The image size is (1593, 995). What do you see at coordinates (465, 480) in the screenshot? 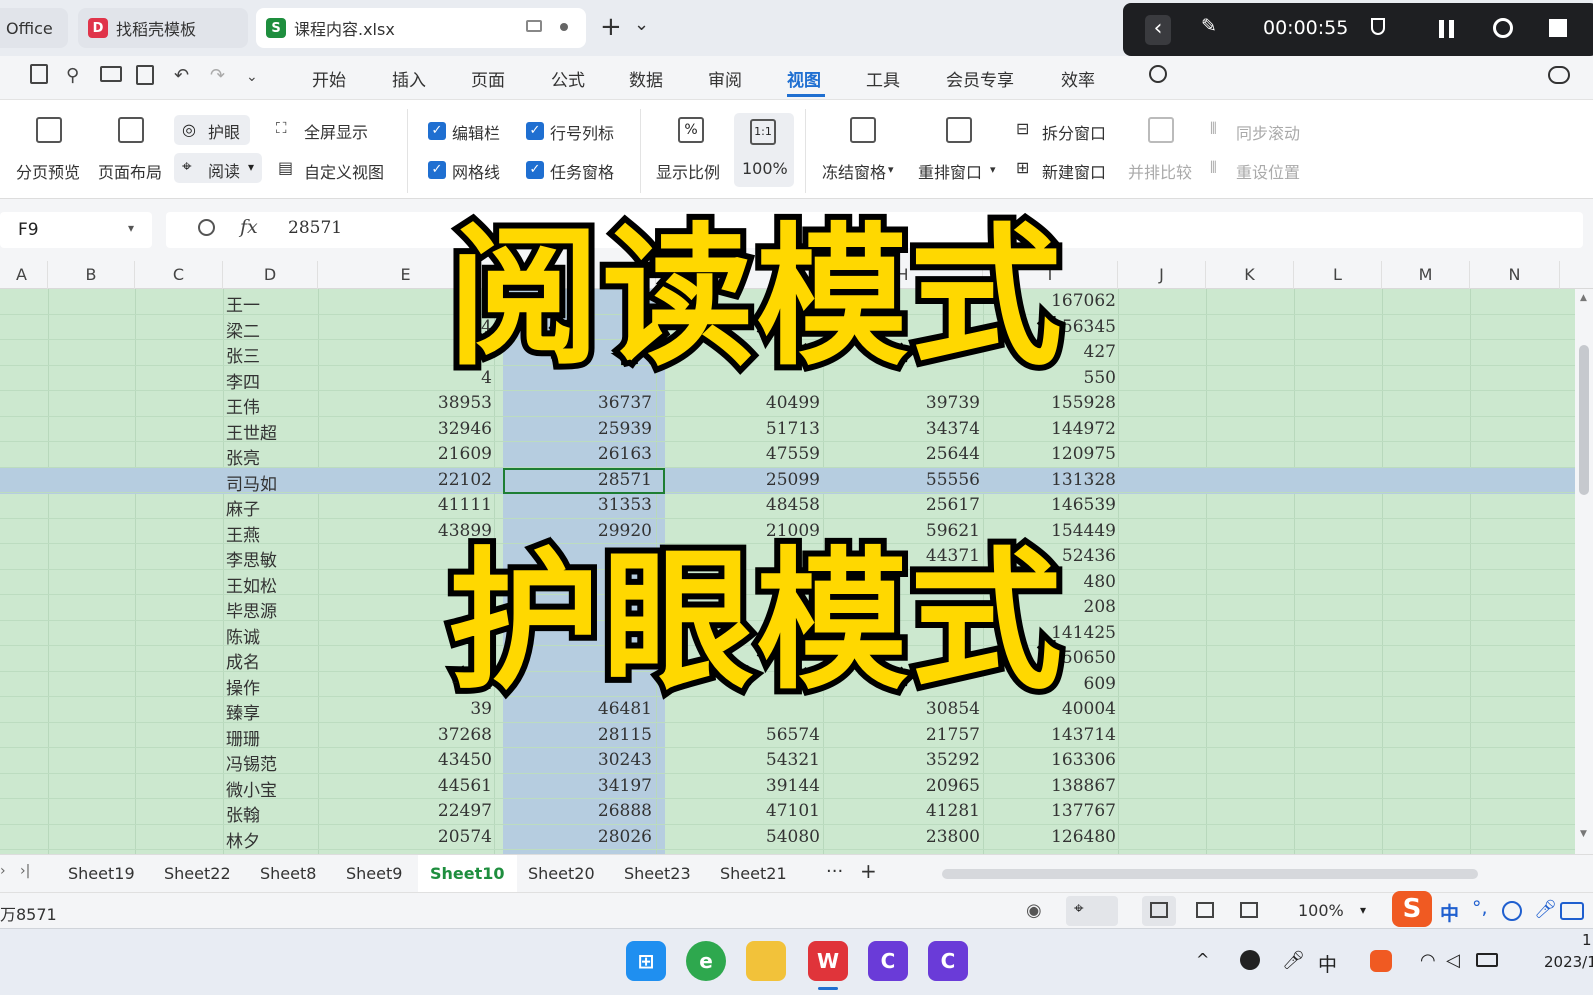
I see `cell-e: 22102` at bounding box center [465, 480].